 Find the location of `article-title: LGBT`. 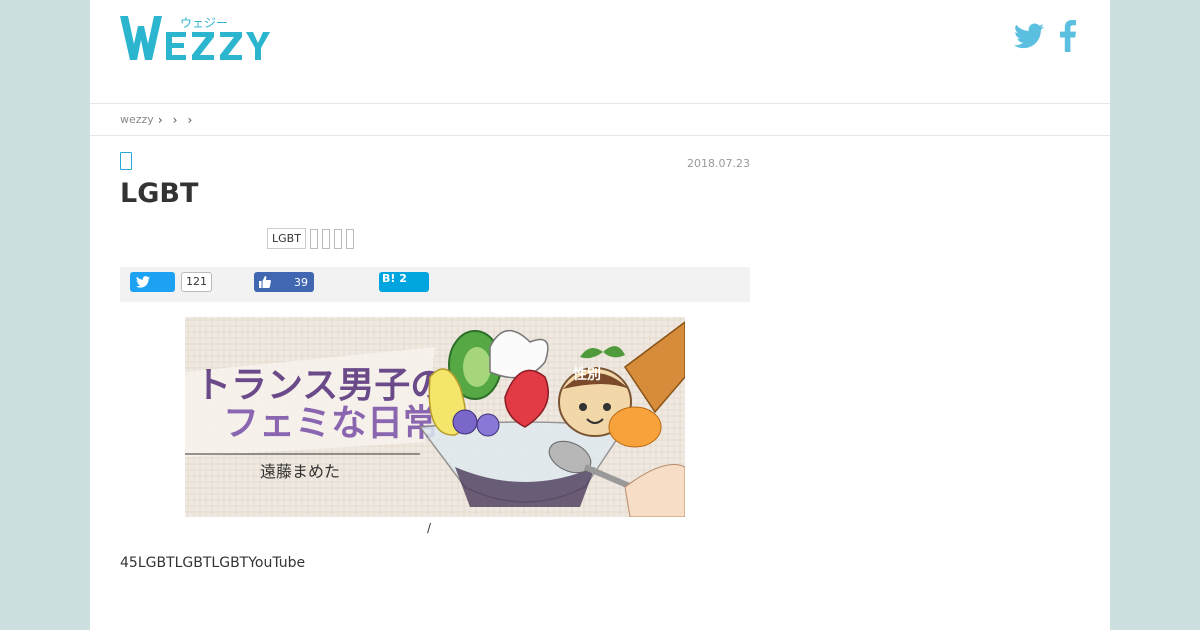

article-title: LGBT is located at coordinates (159, 193).